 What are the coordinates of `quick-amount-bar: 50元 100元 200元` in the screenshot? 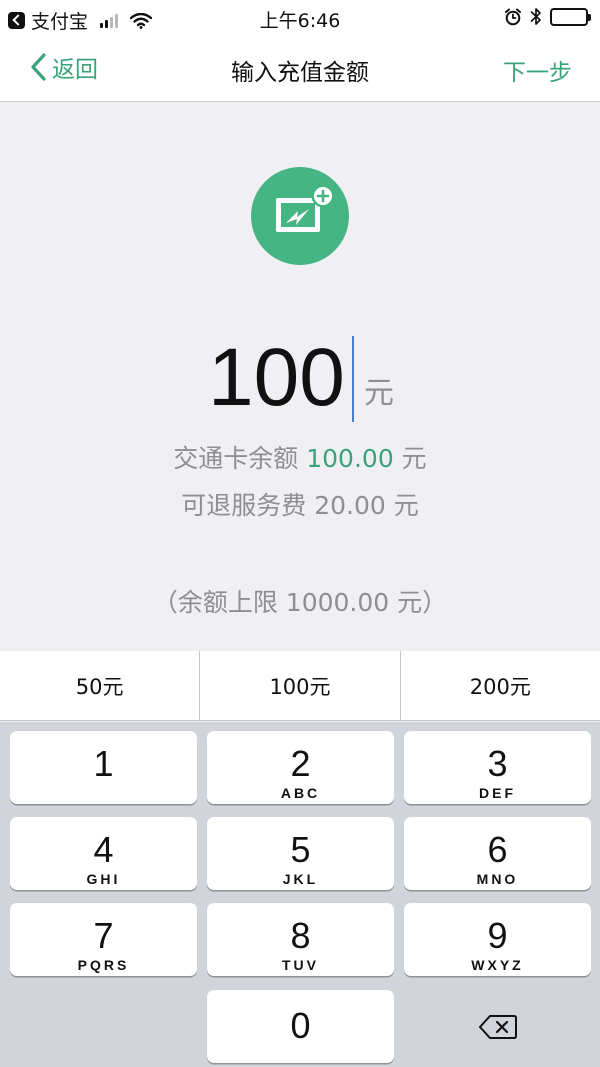 It's located at (300, 686).